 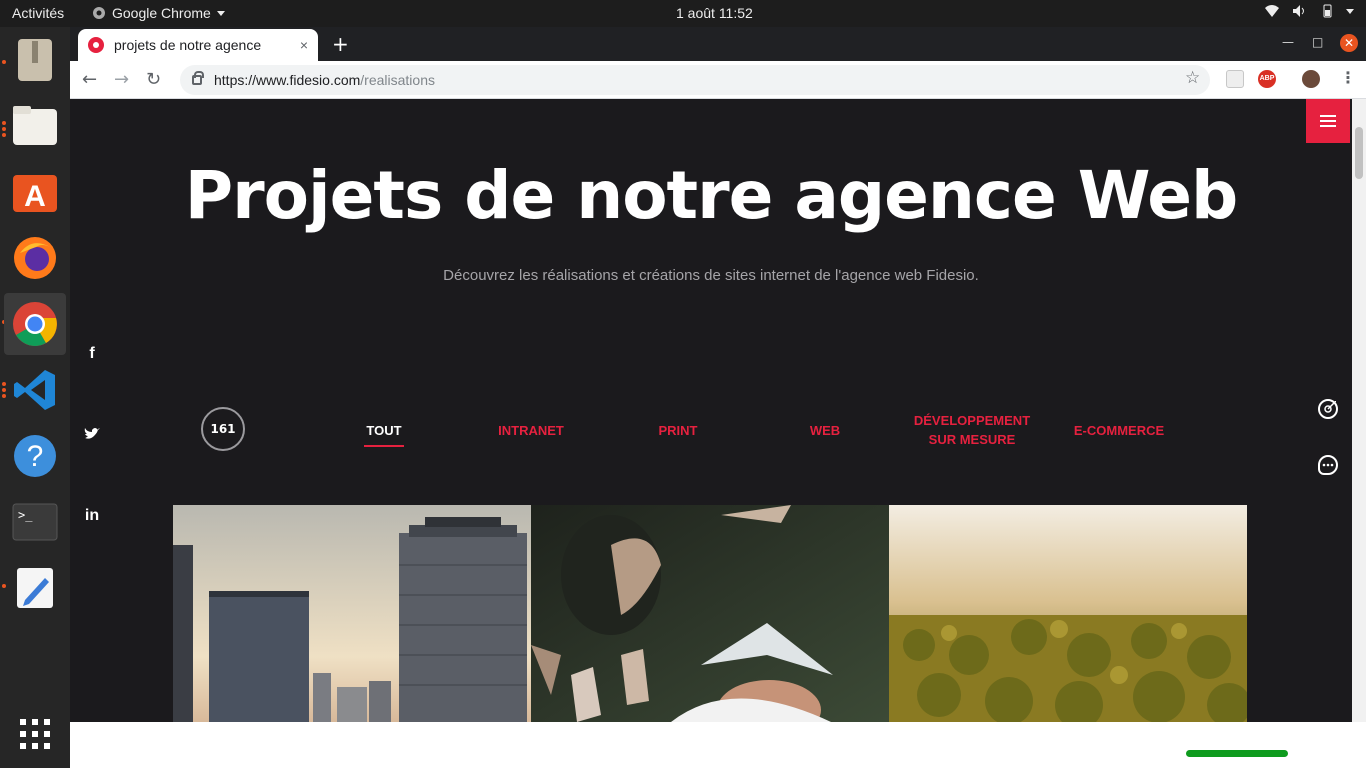 I want to click on minimize-icon: —, so click(x=1288, y=42).